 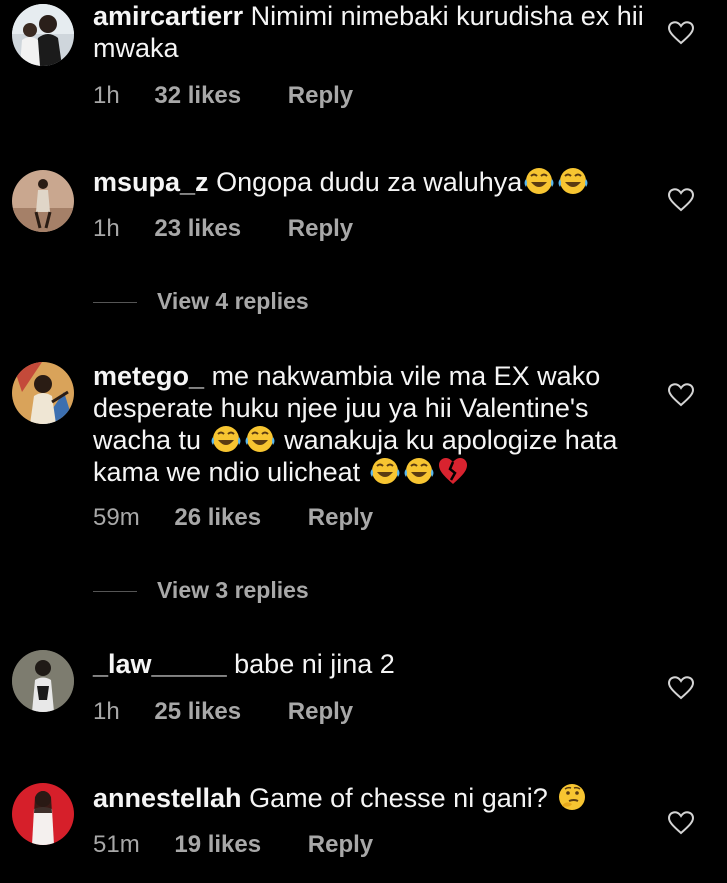 What do you see at coordinates (572, 797) in the screenshot?
I see `thinking-face-icon` at bounding box center [572, 797].